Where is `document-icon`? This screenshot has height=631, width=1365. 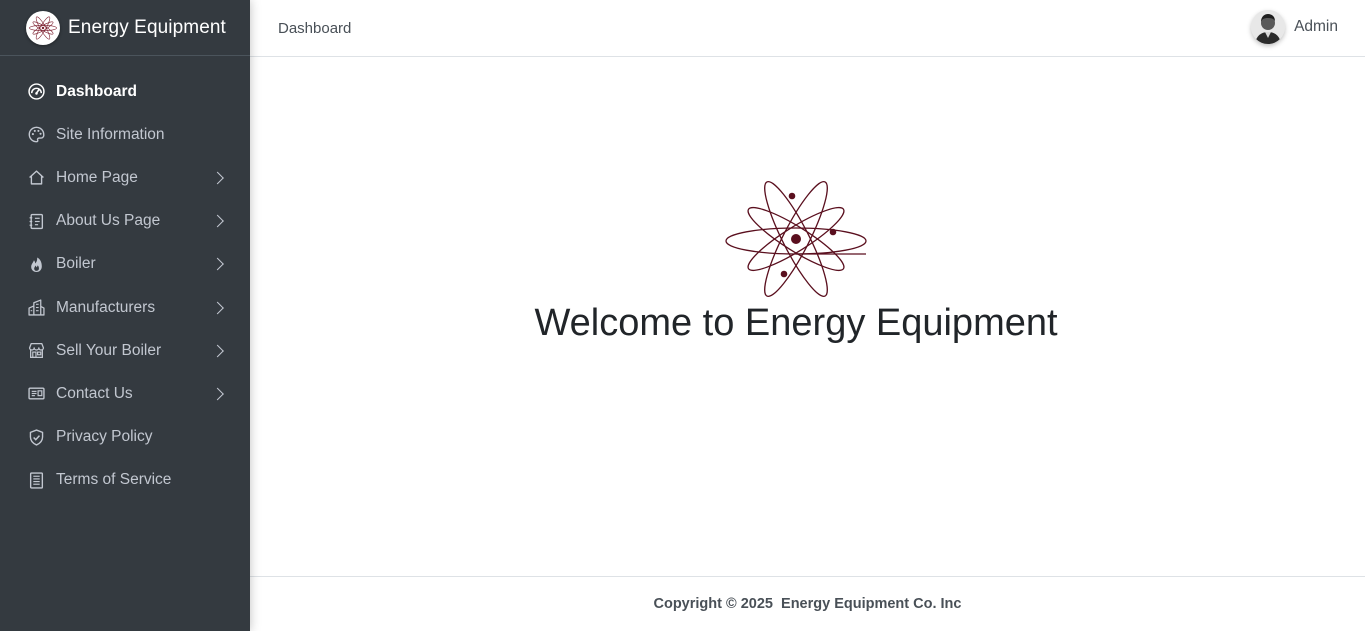 document-icon is located at coordinates (36, 221).